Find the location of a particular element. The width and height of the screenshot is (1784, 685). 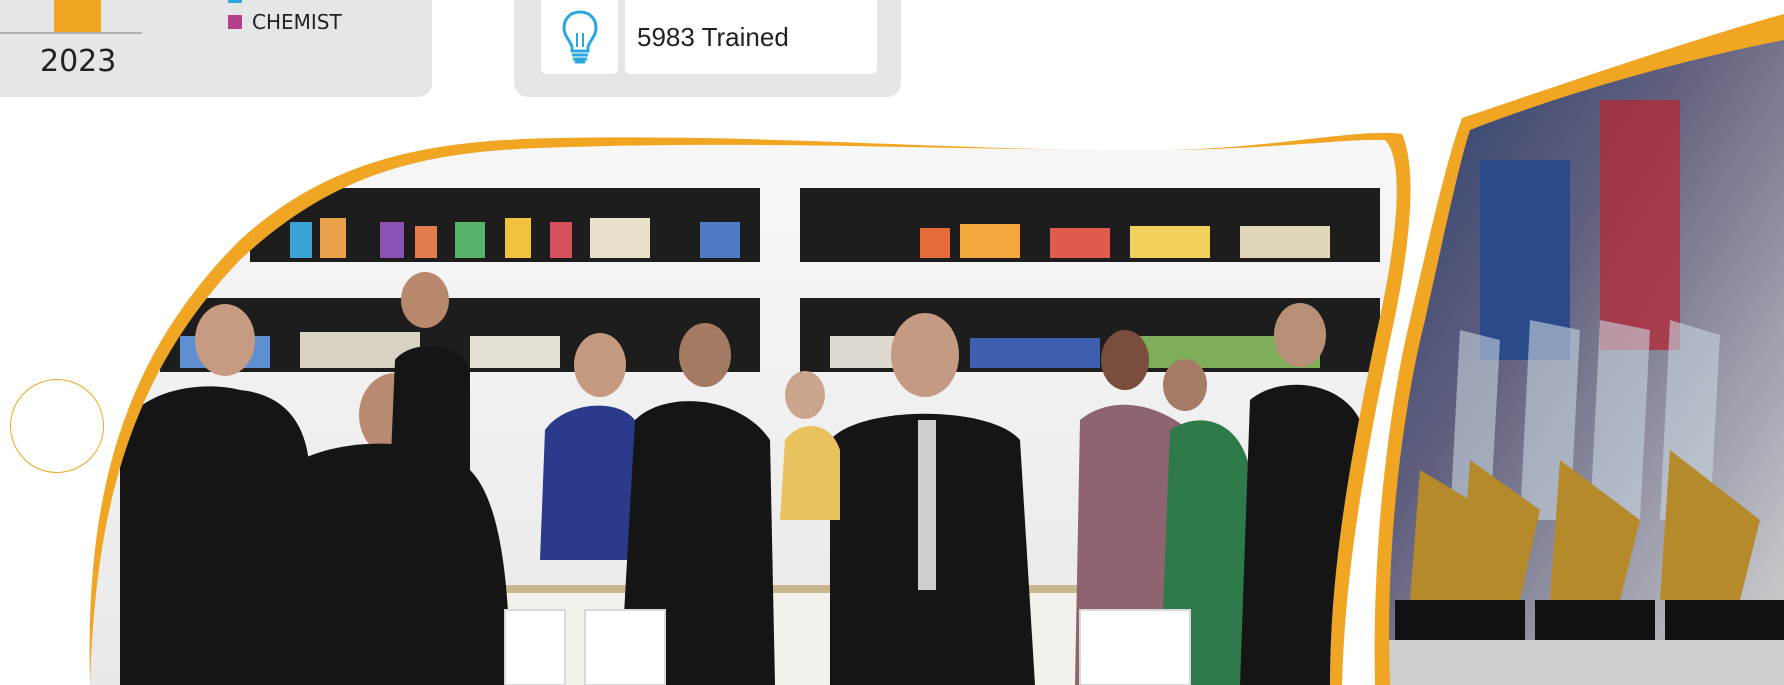

stat-text-box: 5983 Trained is located at coordinates (751, 37).